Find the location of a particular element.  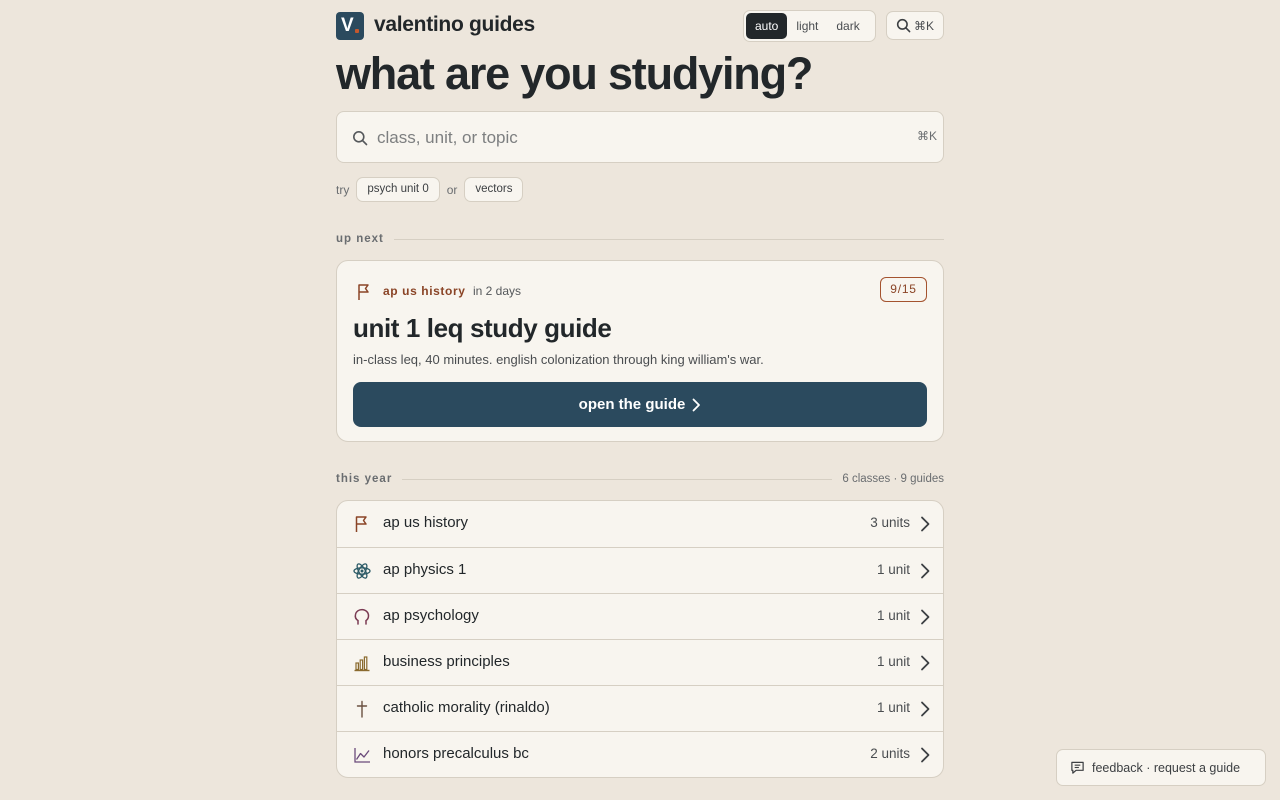

this-year-summary: 6 classes · 9 guides is located at coordinates (893, 479).